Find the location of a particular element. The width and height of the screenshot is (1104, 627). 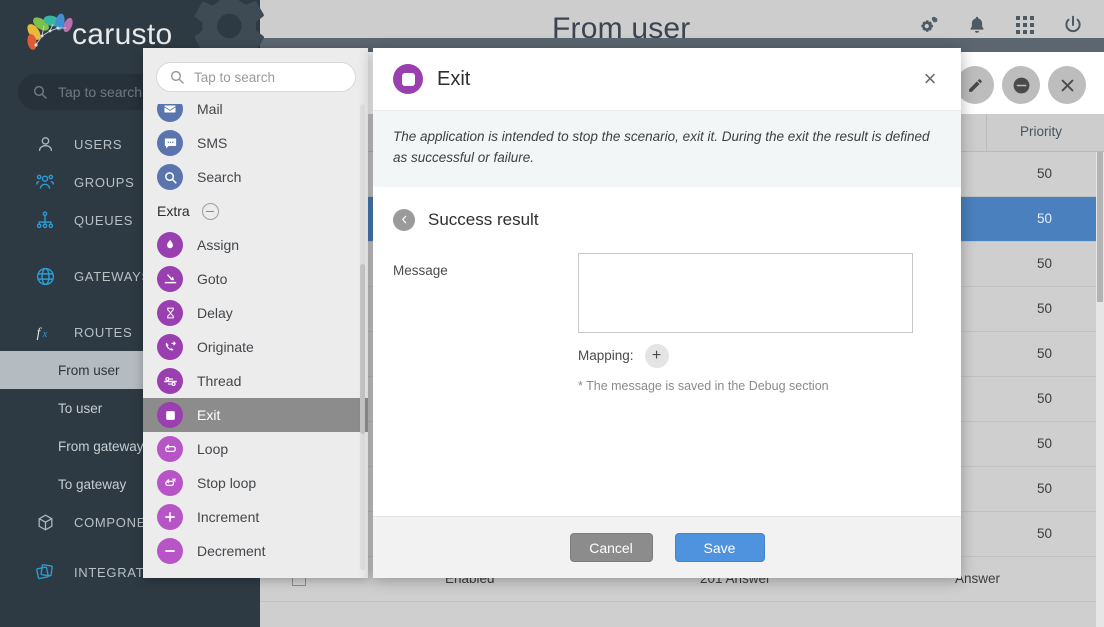

close-icon: × is located at coordinates (930, 79).